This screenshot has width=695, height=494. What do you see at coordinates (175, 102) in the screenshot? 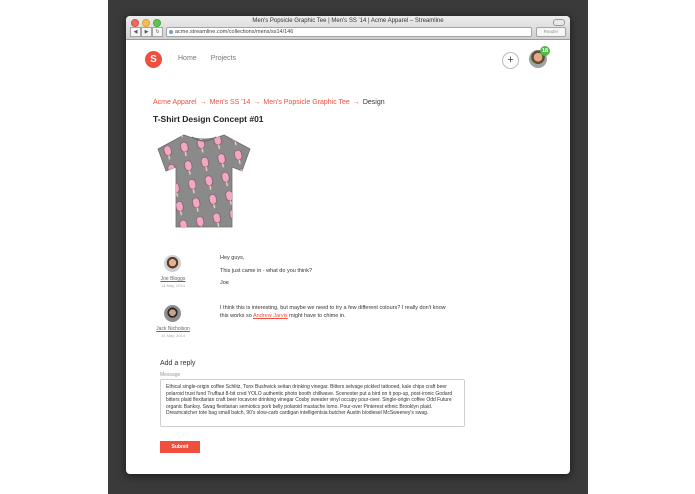
I see `breadcrumb-item-acme-apparel: Acme Apparel` at bounding box center [175, 102].